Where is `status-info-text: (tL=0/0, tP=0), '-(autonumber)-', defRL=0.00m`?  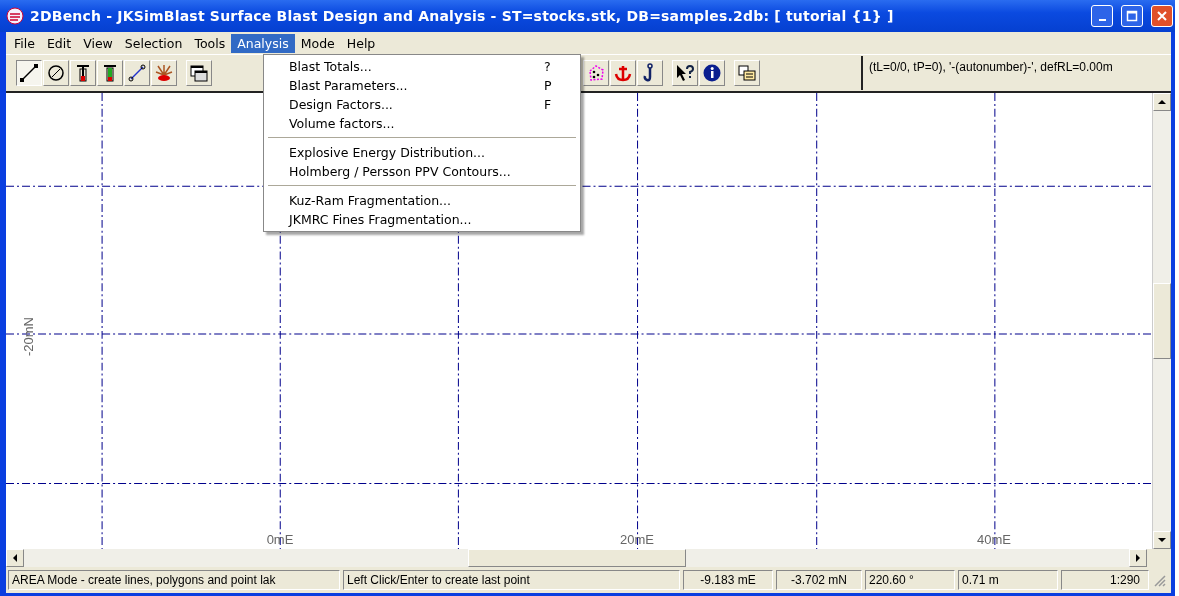
status-info-text: (tL=0/0, tP=0), '-(autonumber)-', defRL=0.00m is located at coordinates (1016, 73).